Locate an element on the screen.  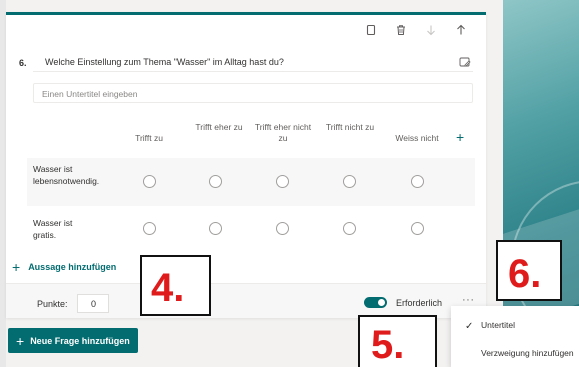
required-label: Erforderlich is located at coordinates (419, 303).